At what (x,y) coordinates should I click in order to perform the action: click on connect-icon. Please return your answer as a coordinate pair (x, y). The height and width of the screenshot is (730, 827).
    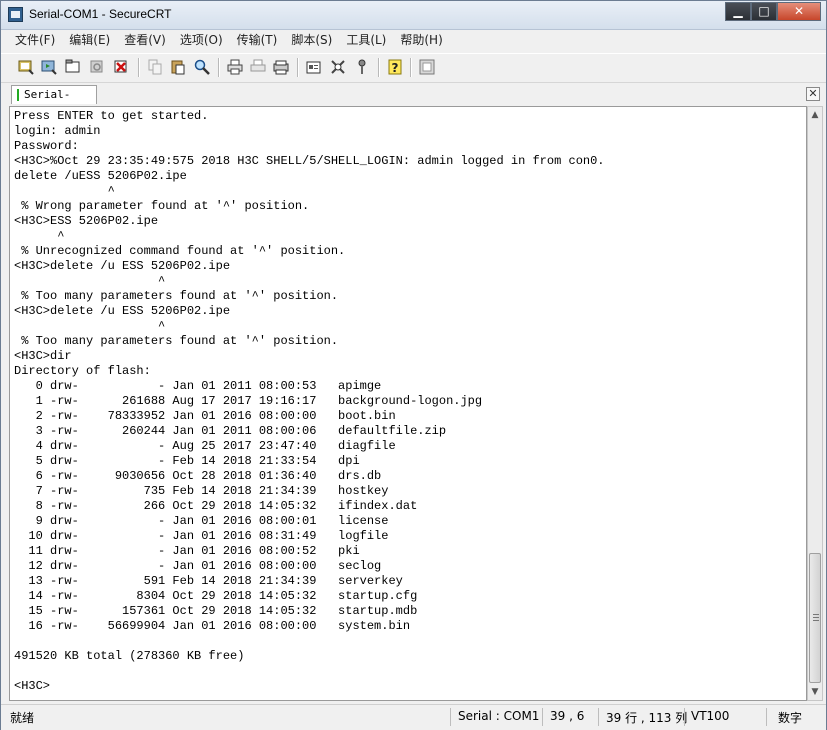
    Looking at the image, I should click on (26, 67).